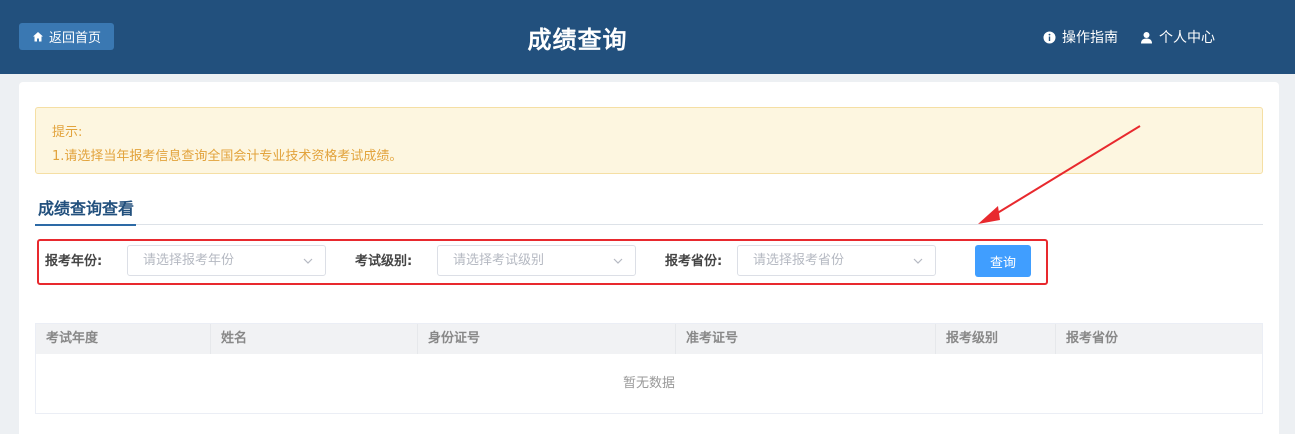  I want to click on province-select: 请选择报考省份, so click(836, 260).